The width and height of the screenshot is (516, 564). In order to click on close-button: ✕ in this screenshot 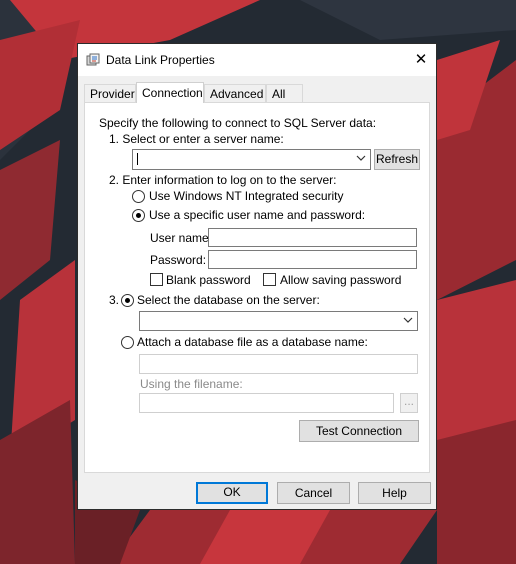, I will do `click(421, 60)`.